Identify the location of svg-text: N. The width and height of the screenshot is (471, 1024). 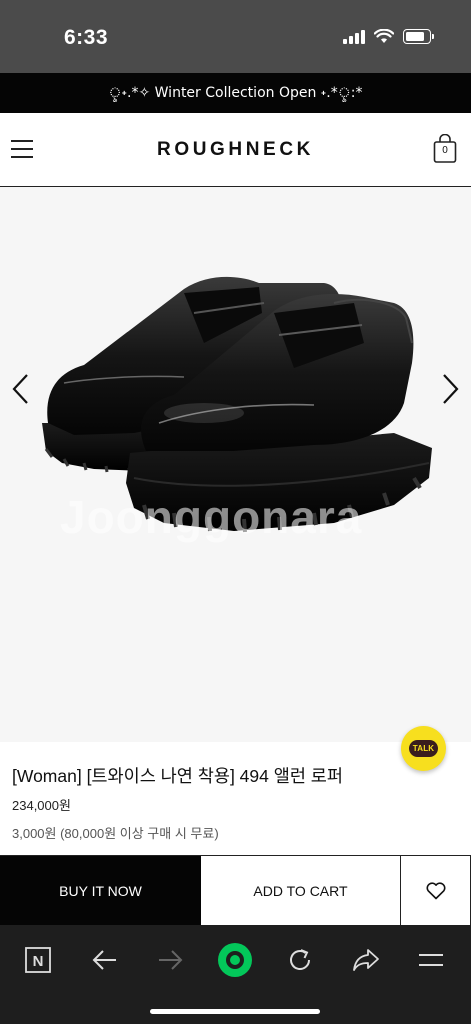
(38, 961).